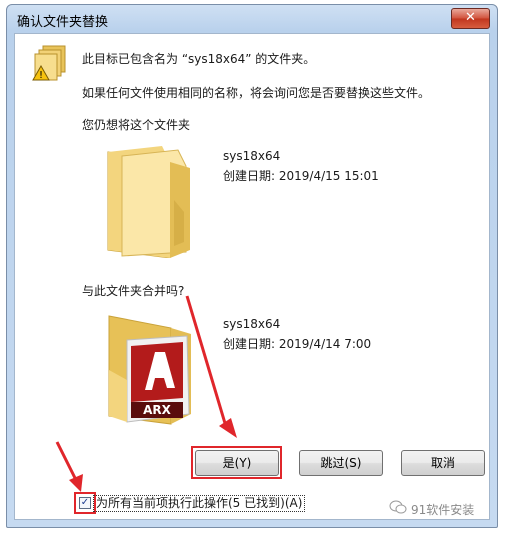 This screenshot has height=534, width=505. I want to click on arrow-to-yes-button, so click(211, 366).